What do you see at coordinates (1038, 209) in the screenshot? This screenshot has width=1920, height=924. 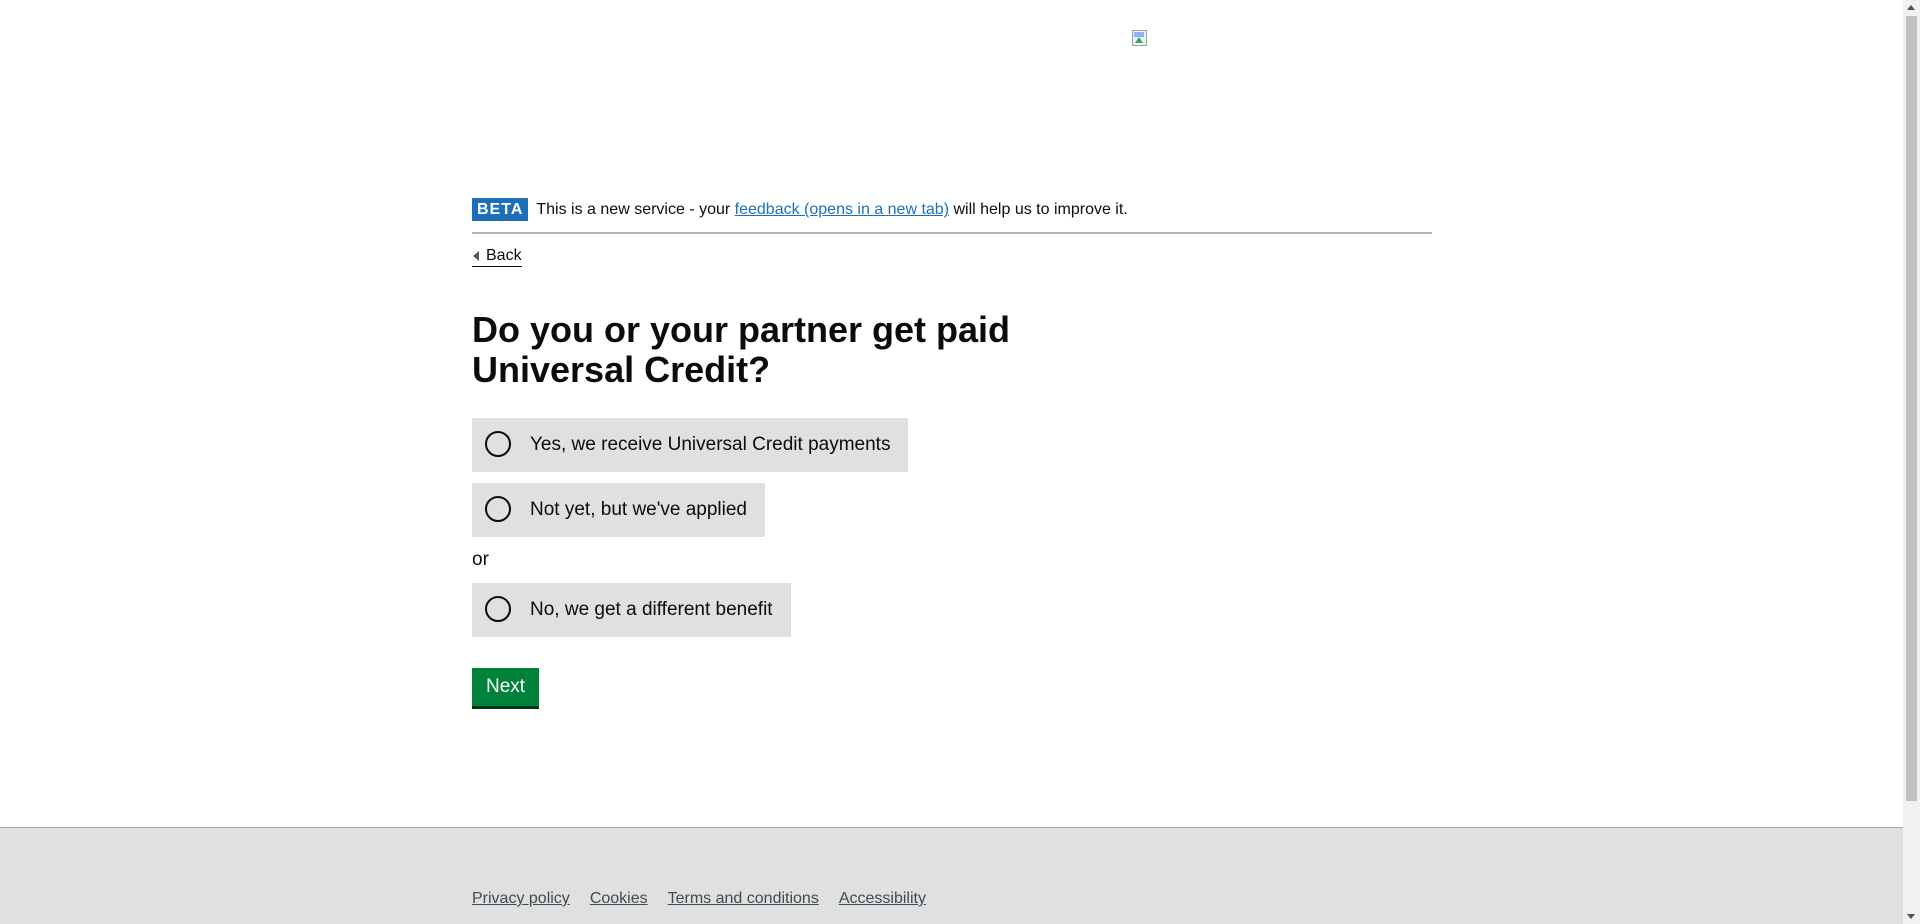 I see `phase-text-after: will help us to improve it.` at bounding box center [1038, 209].